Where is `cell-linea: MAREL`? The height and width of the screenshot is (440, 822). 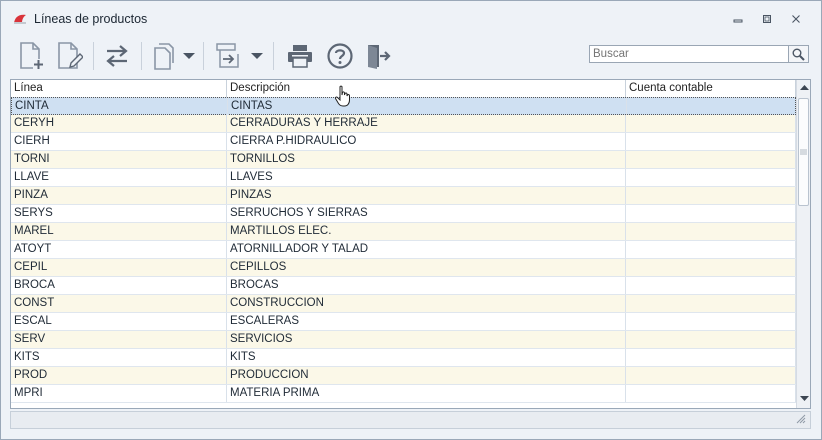
cell-linea: MAREL is located at coordinates (119, 231).